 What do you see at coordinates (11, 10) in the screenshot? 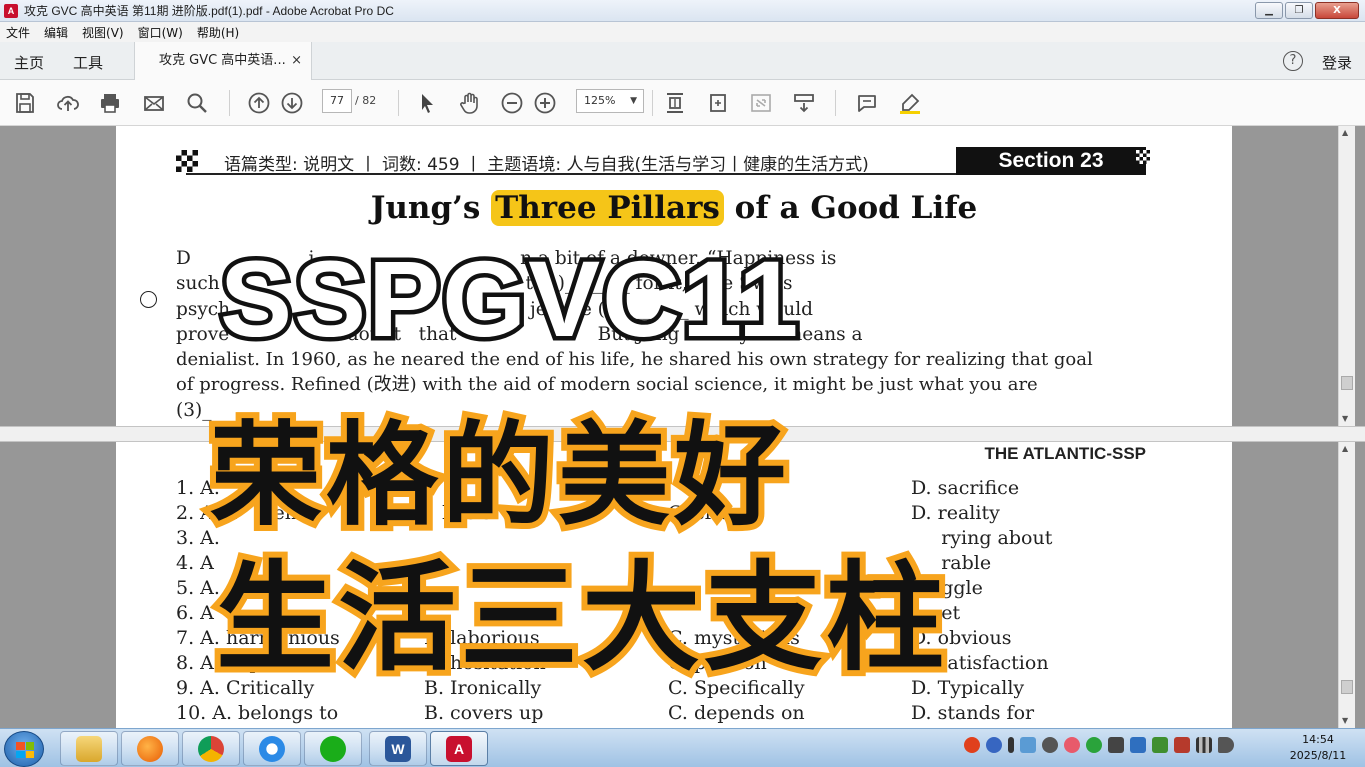
I see `acrobat-app-icon: A` at bounding box center [11, 10].